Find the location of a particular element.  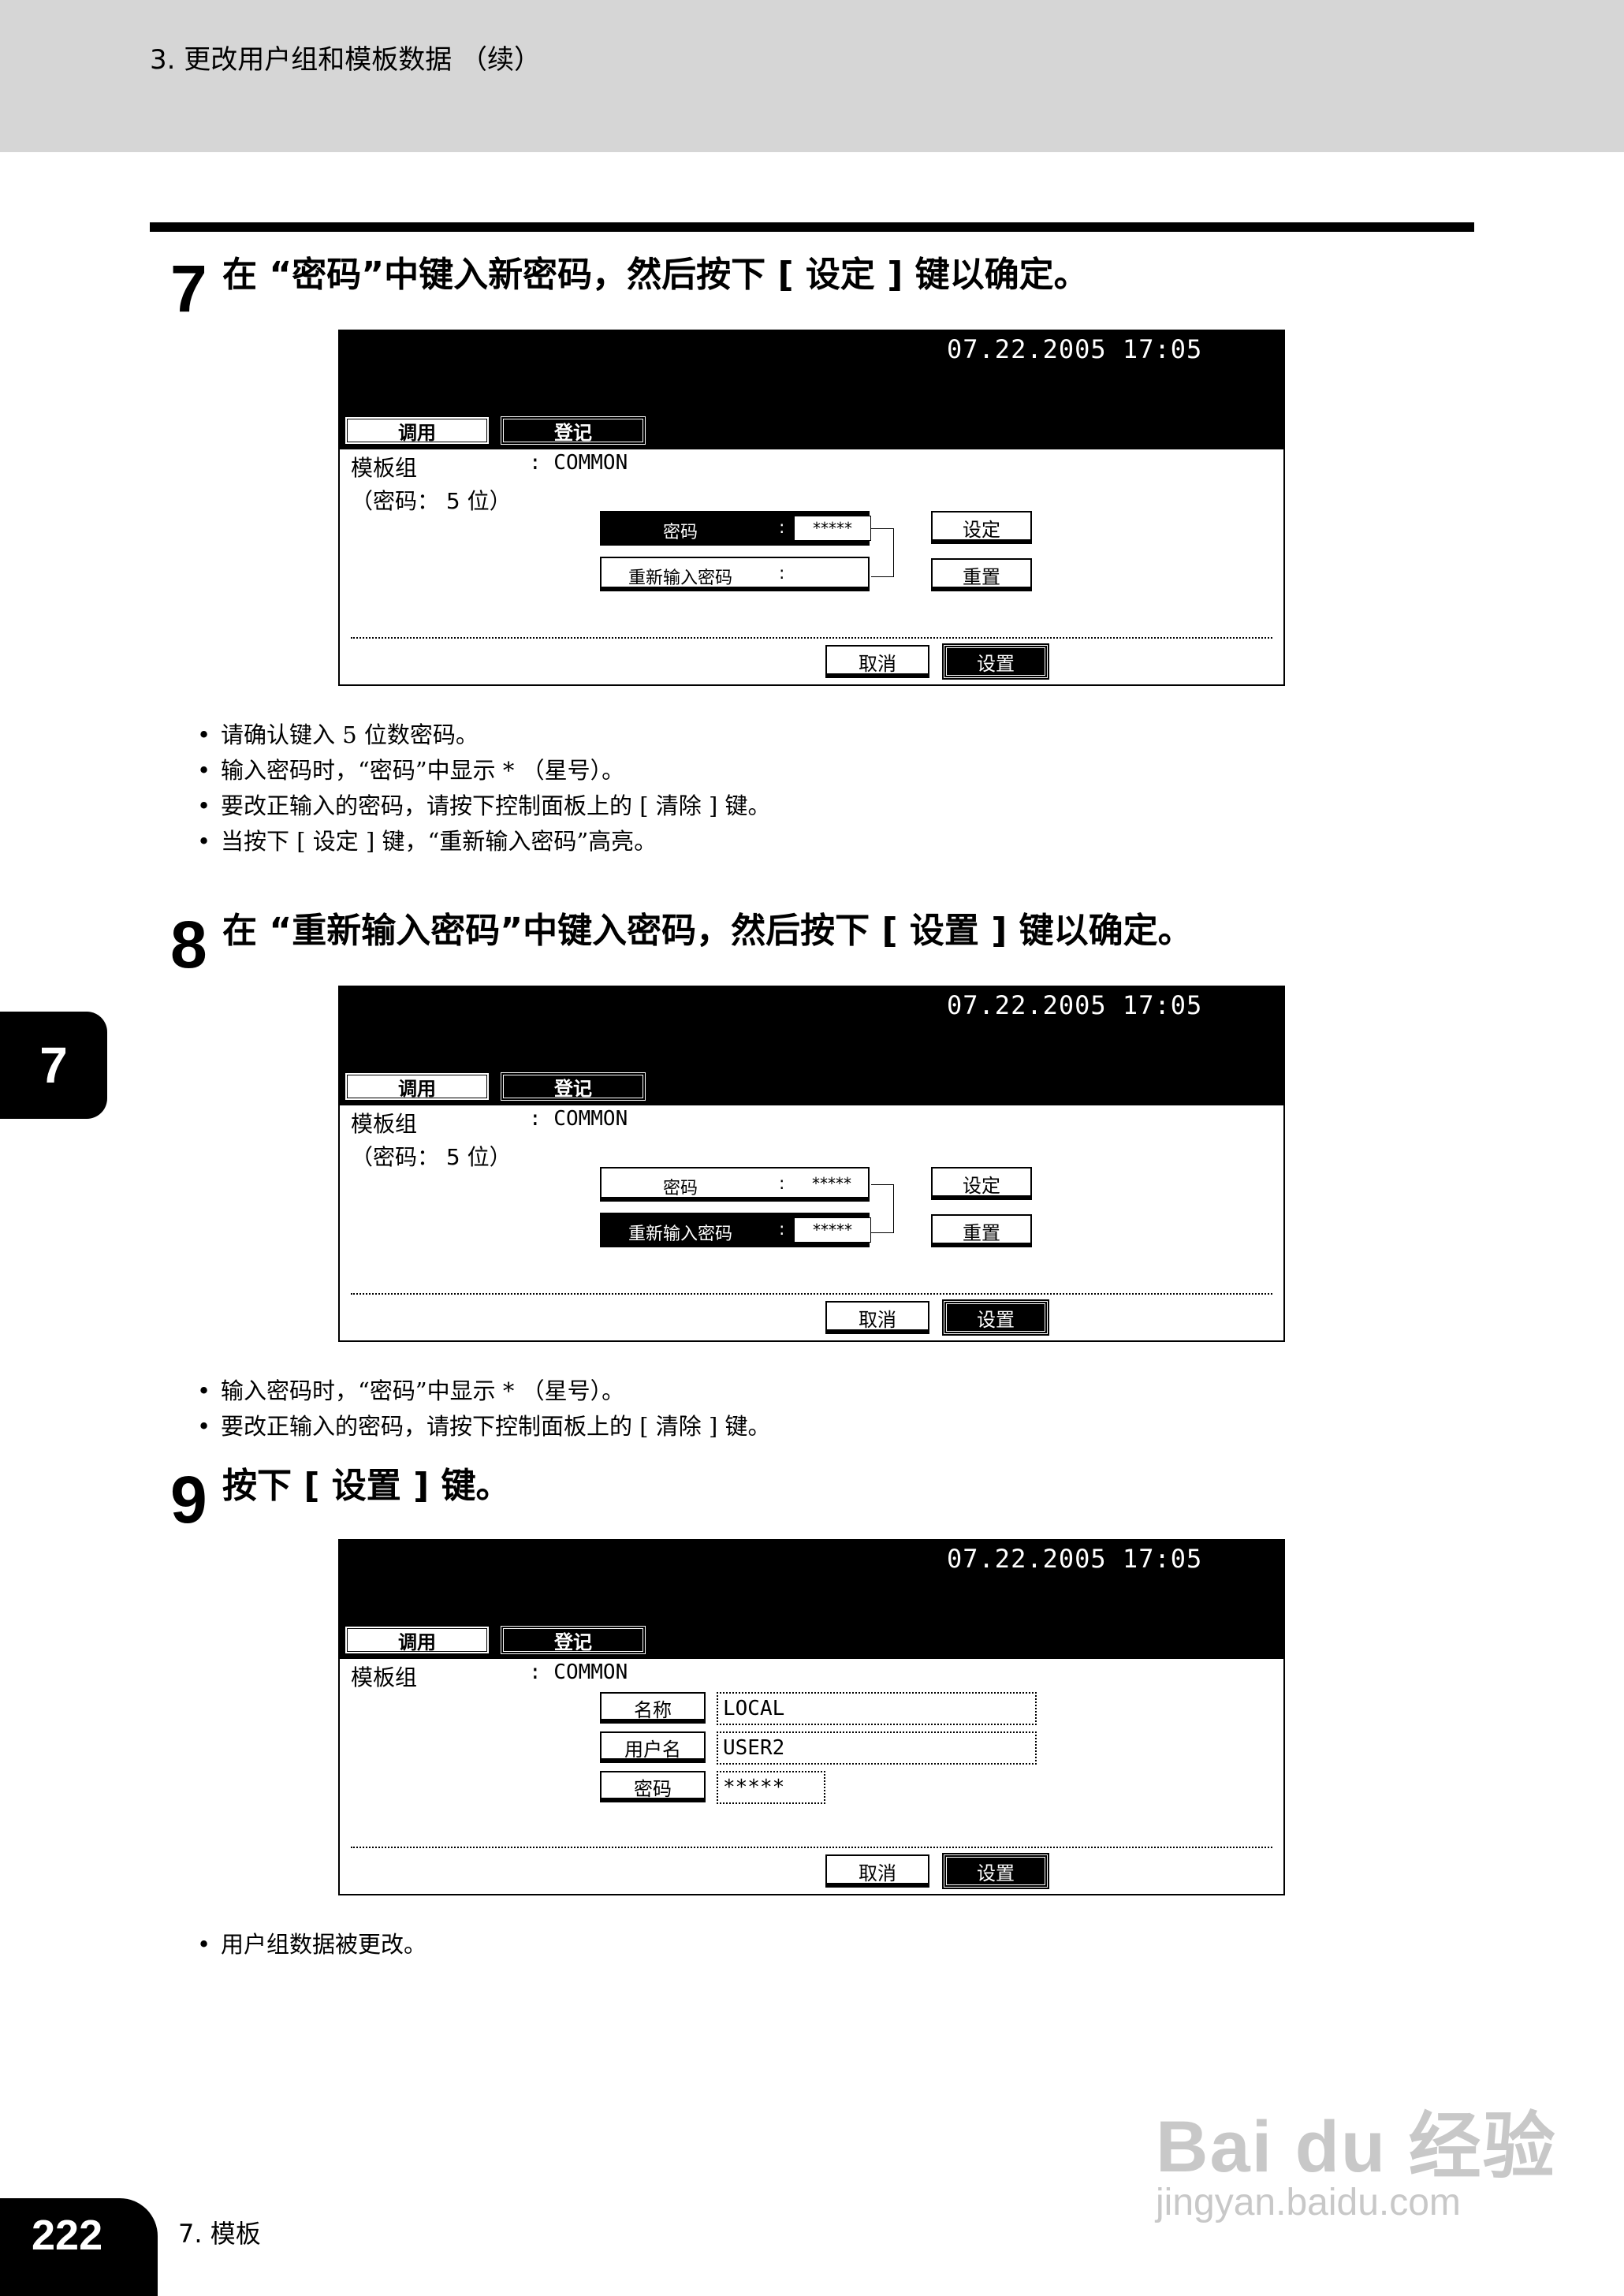

reenter-password-field: 重新输入密码 : ***** is located at coordinates (735, 1230).